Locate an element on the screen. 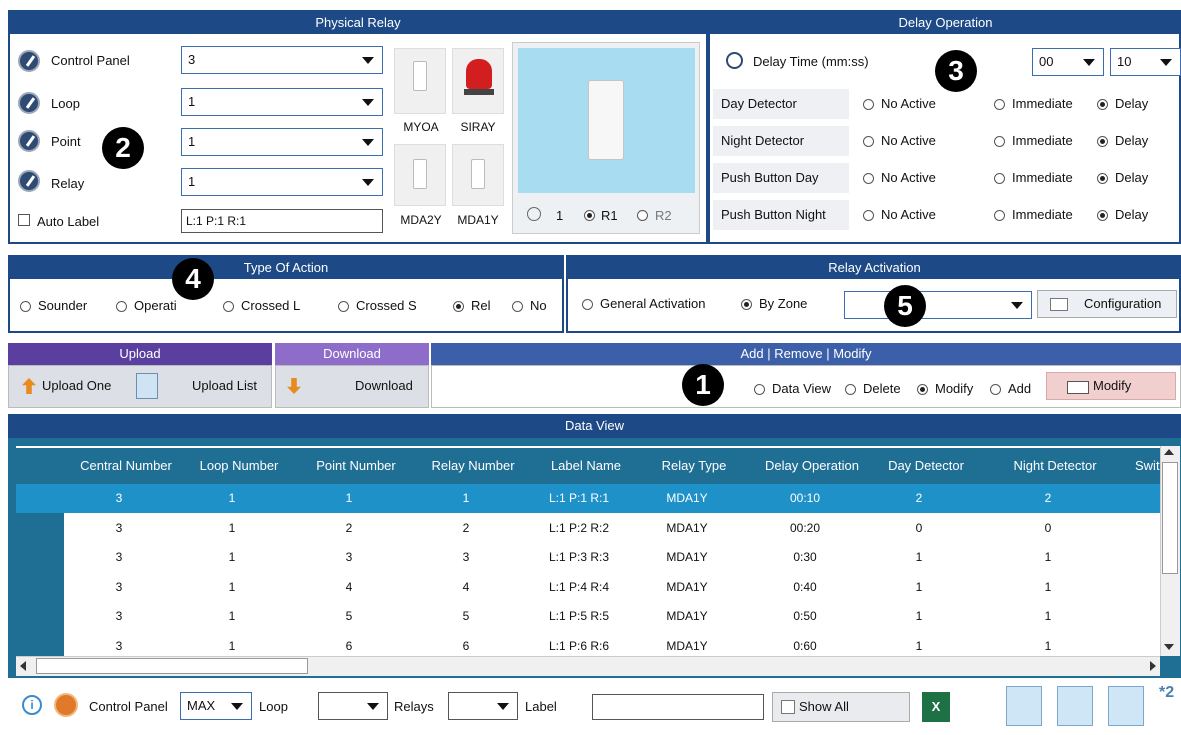  configuration-button: Configuration is located at coordinates (1107, 304).